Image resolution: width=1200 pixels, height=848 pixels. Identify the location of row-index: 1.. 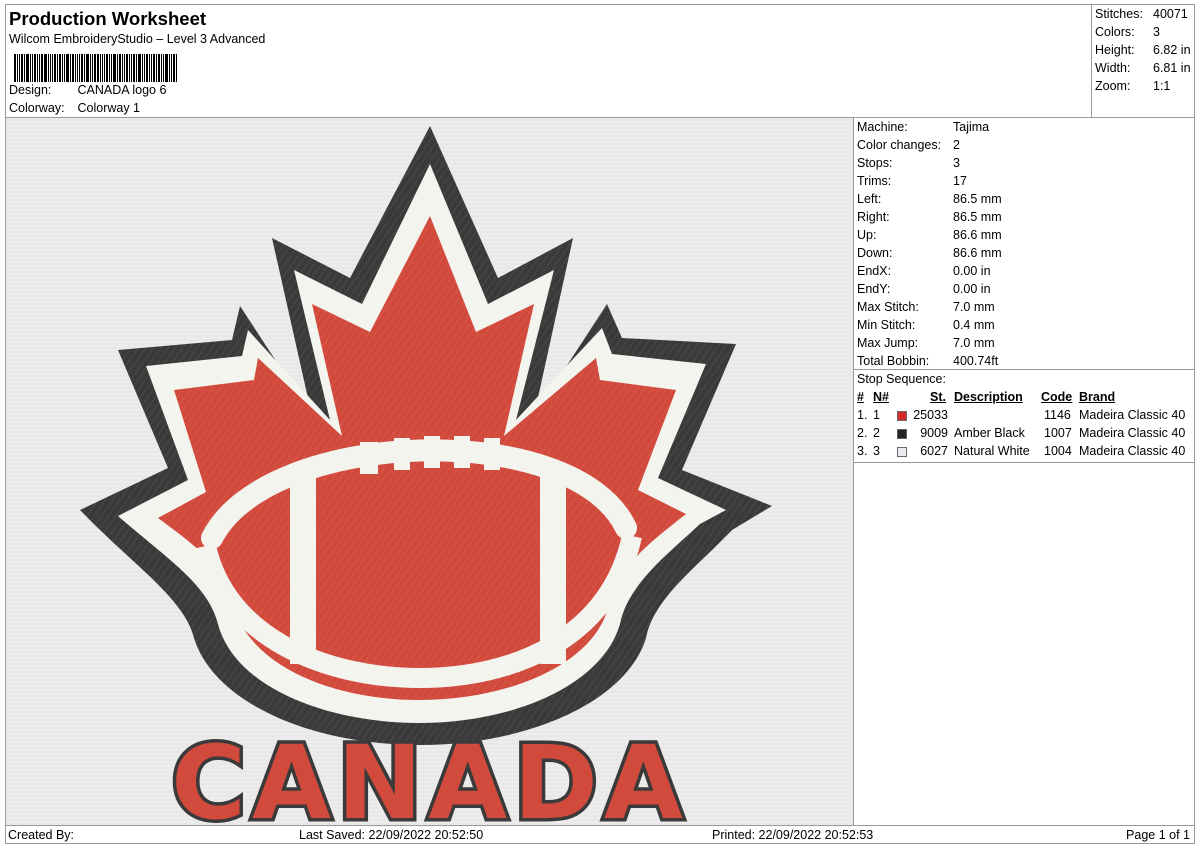
(862, 415).